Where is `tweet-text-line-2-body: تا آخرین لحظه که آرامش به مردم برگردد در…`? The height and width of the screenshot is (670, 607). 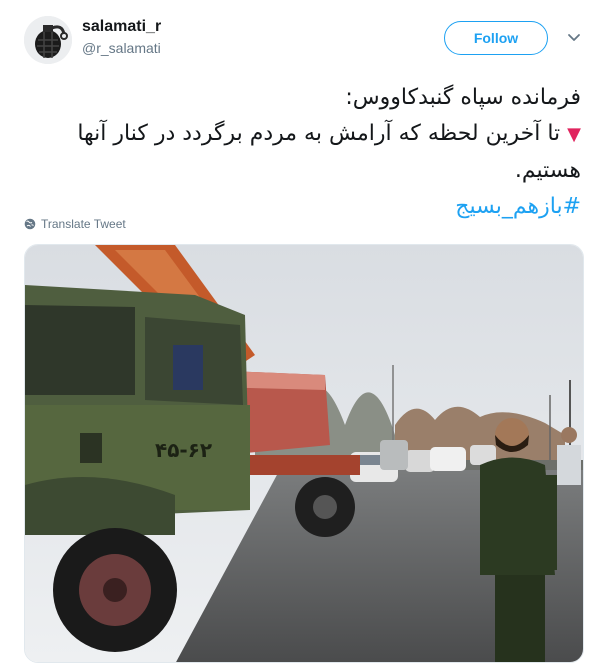
tweet-text-line-2-body: تا آخرین لحظه که آرامش به مردم برگردد در… is located at coordinates (319, 133).